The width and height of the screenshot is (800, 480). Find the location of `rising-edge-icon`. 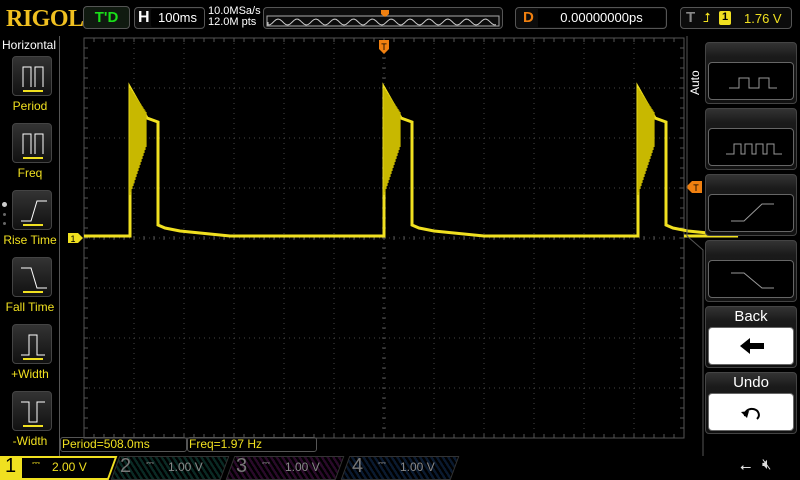

rising-edge-icon is located at coordinates (752, 212).